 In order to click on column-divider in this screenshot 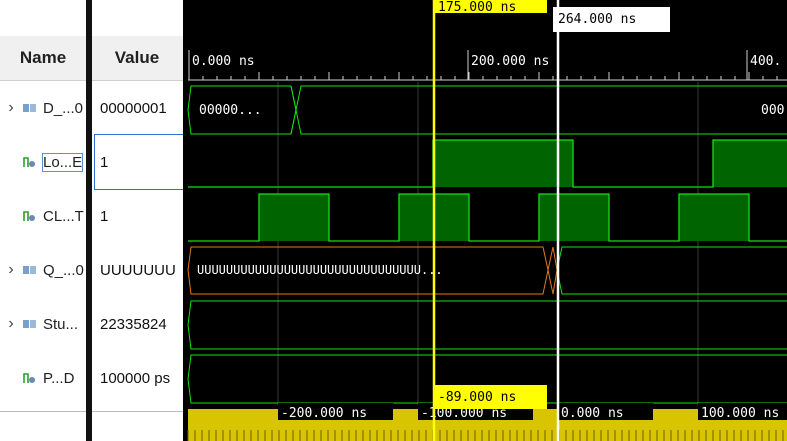, I will do `click(89, 220)`.